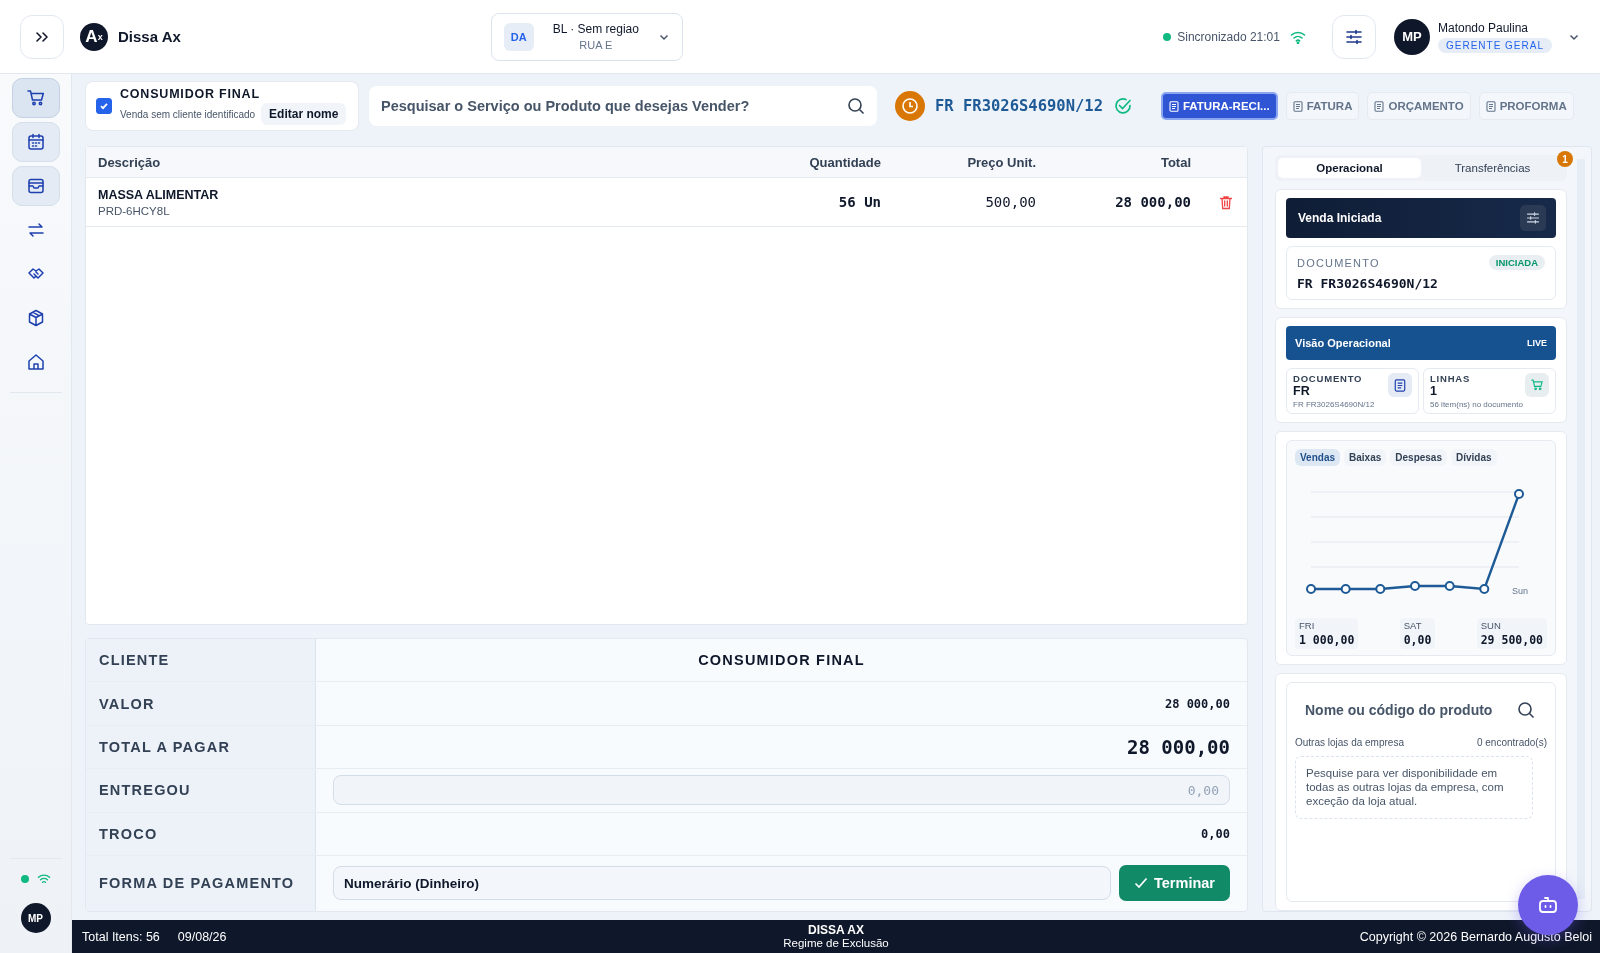 Image resolution: width=1600 pixels, height=953 pixels. What do you see at coordinates (201, 660) in the screenshot?
I see `summary-label: CLIENTE` at bounding box center [201, 660].